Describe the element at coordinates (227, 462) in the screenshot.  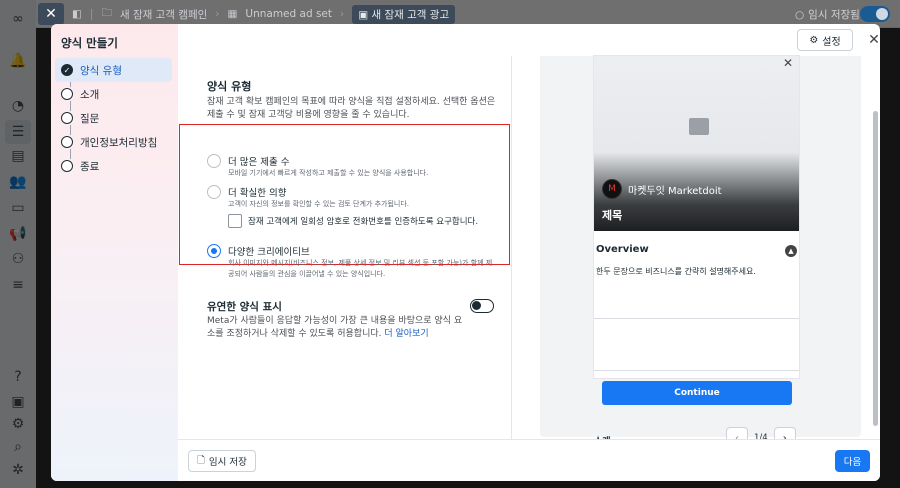
I see `save-draft-label: 임시 저장` at that location.